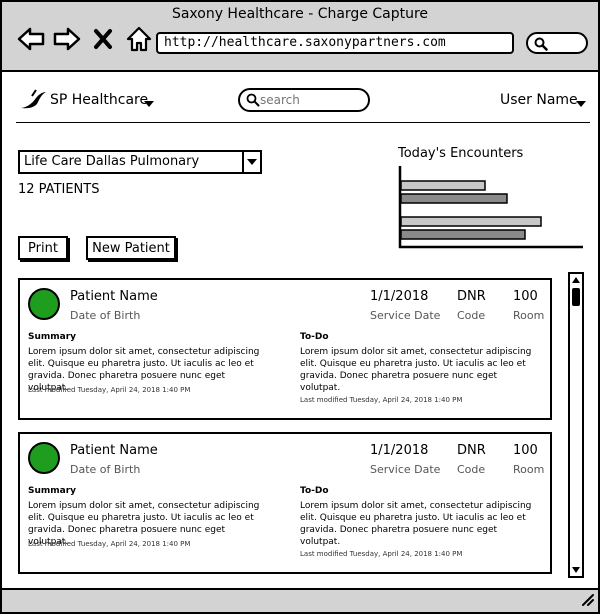 The image size is (600, 614). Describe the element at coordinates (576, 280) in the screenshot. I see `scroll-up-icon` at that location.